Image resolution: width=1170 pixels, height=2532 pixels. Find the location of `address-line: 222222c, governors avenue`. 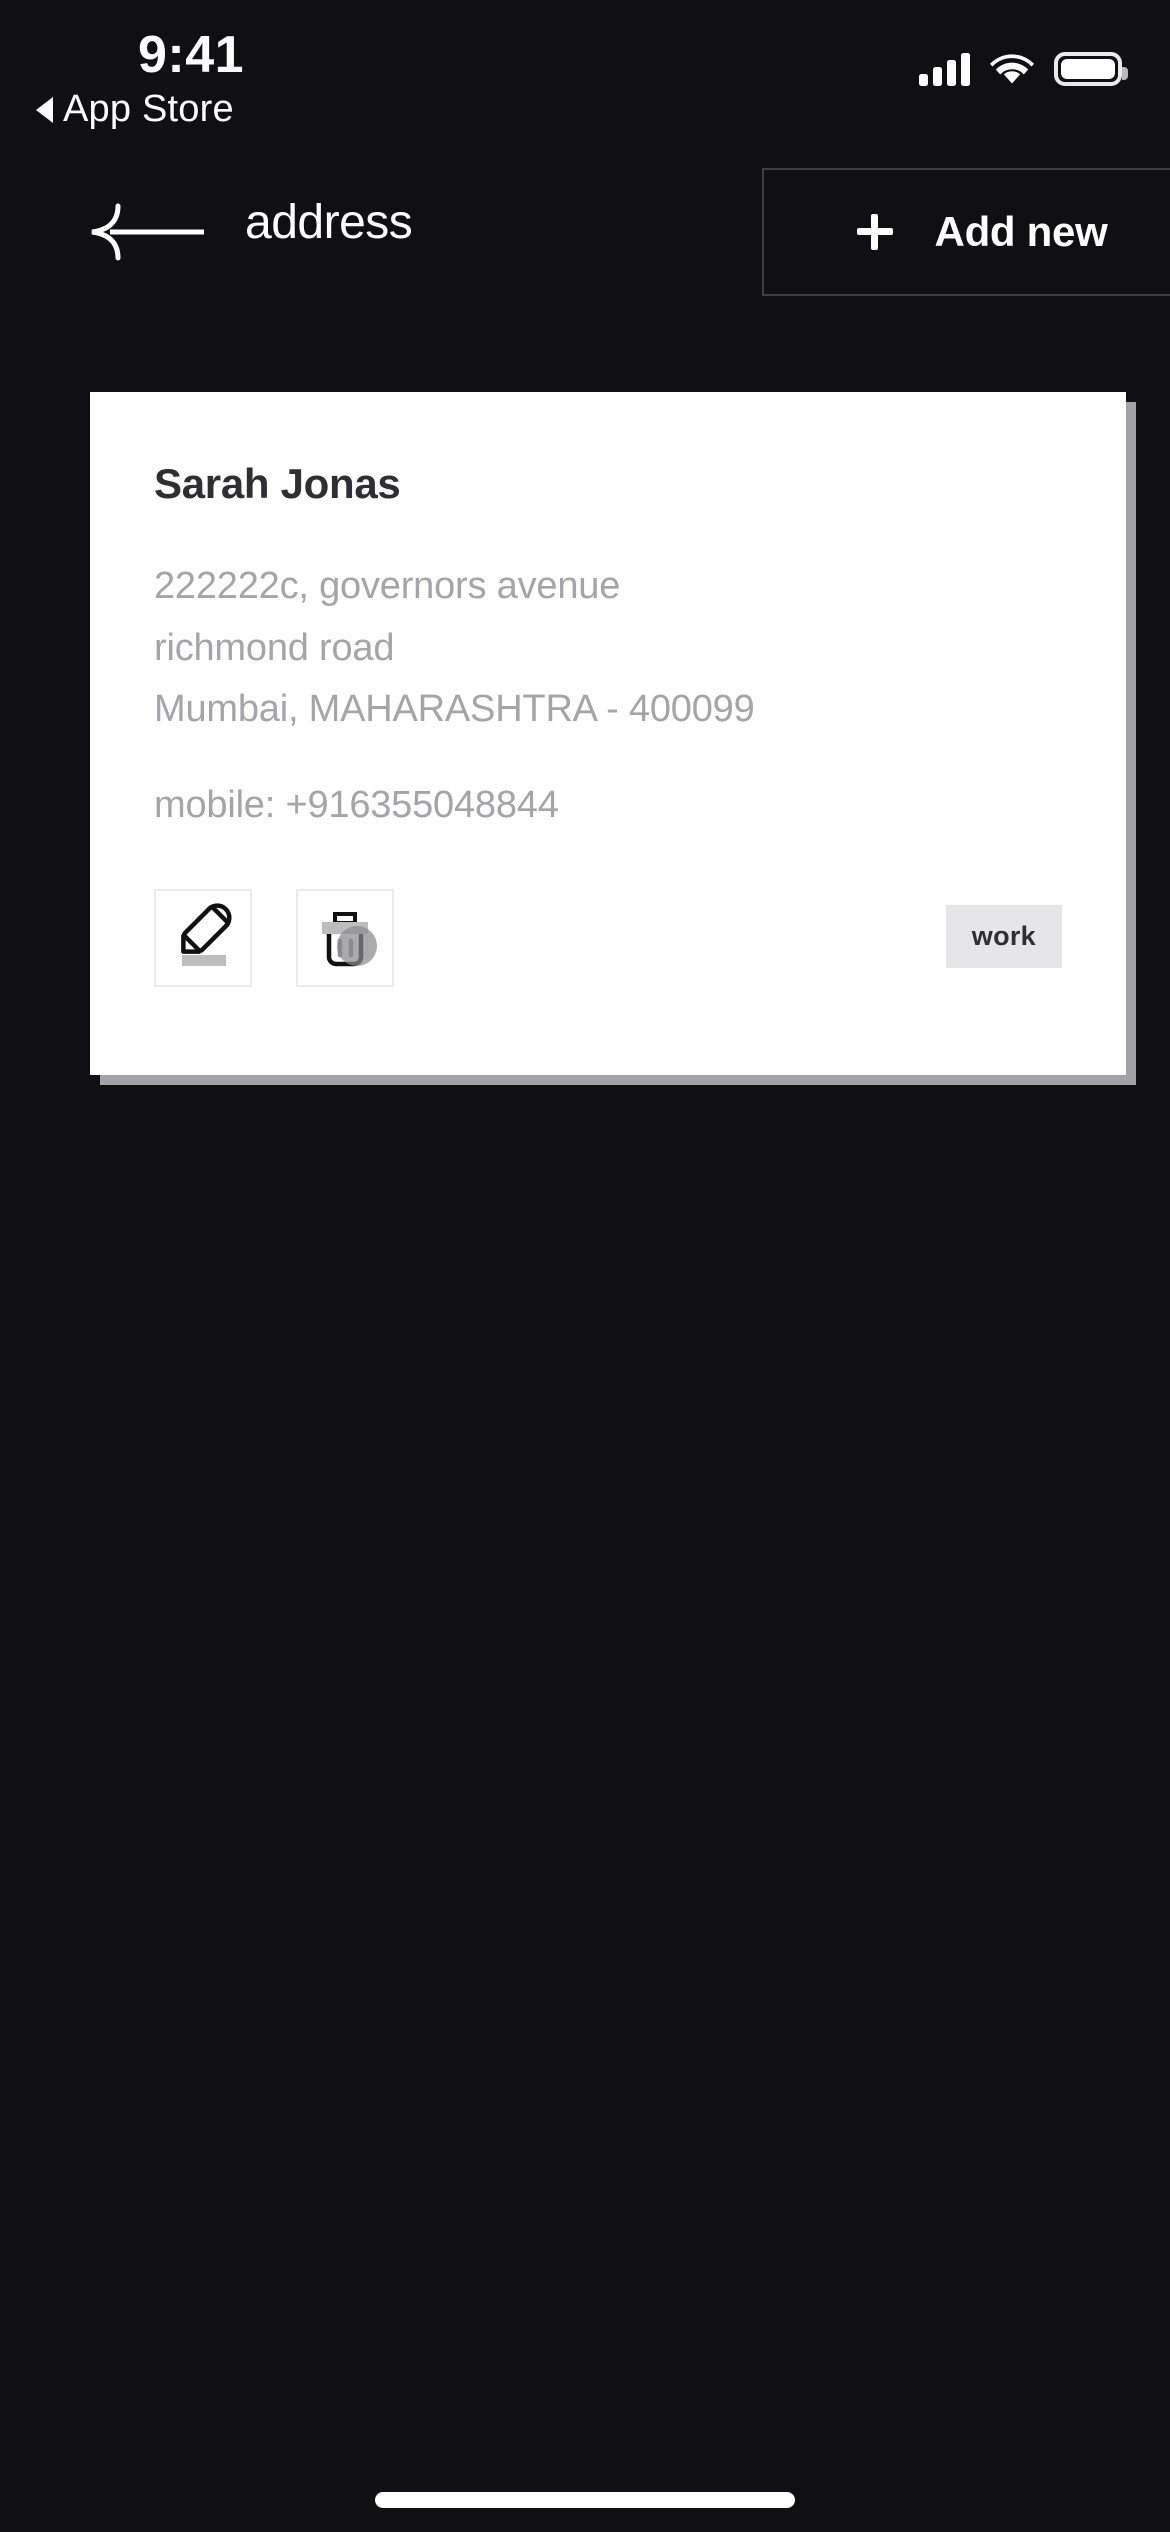

address-line: 222222c, governors avenue is located at coordinates (387, 586).